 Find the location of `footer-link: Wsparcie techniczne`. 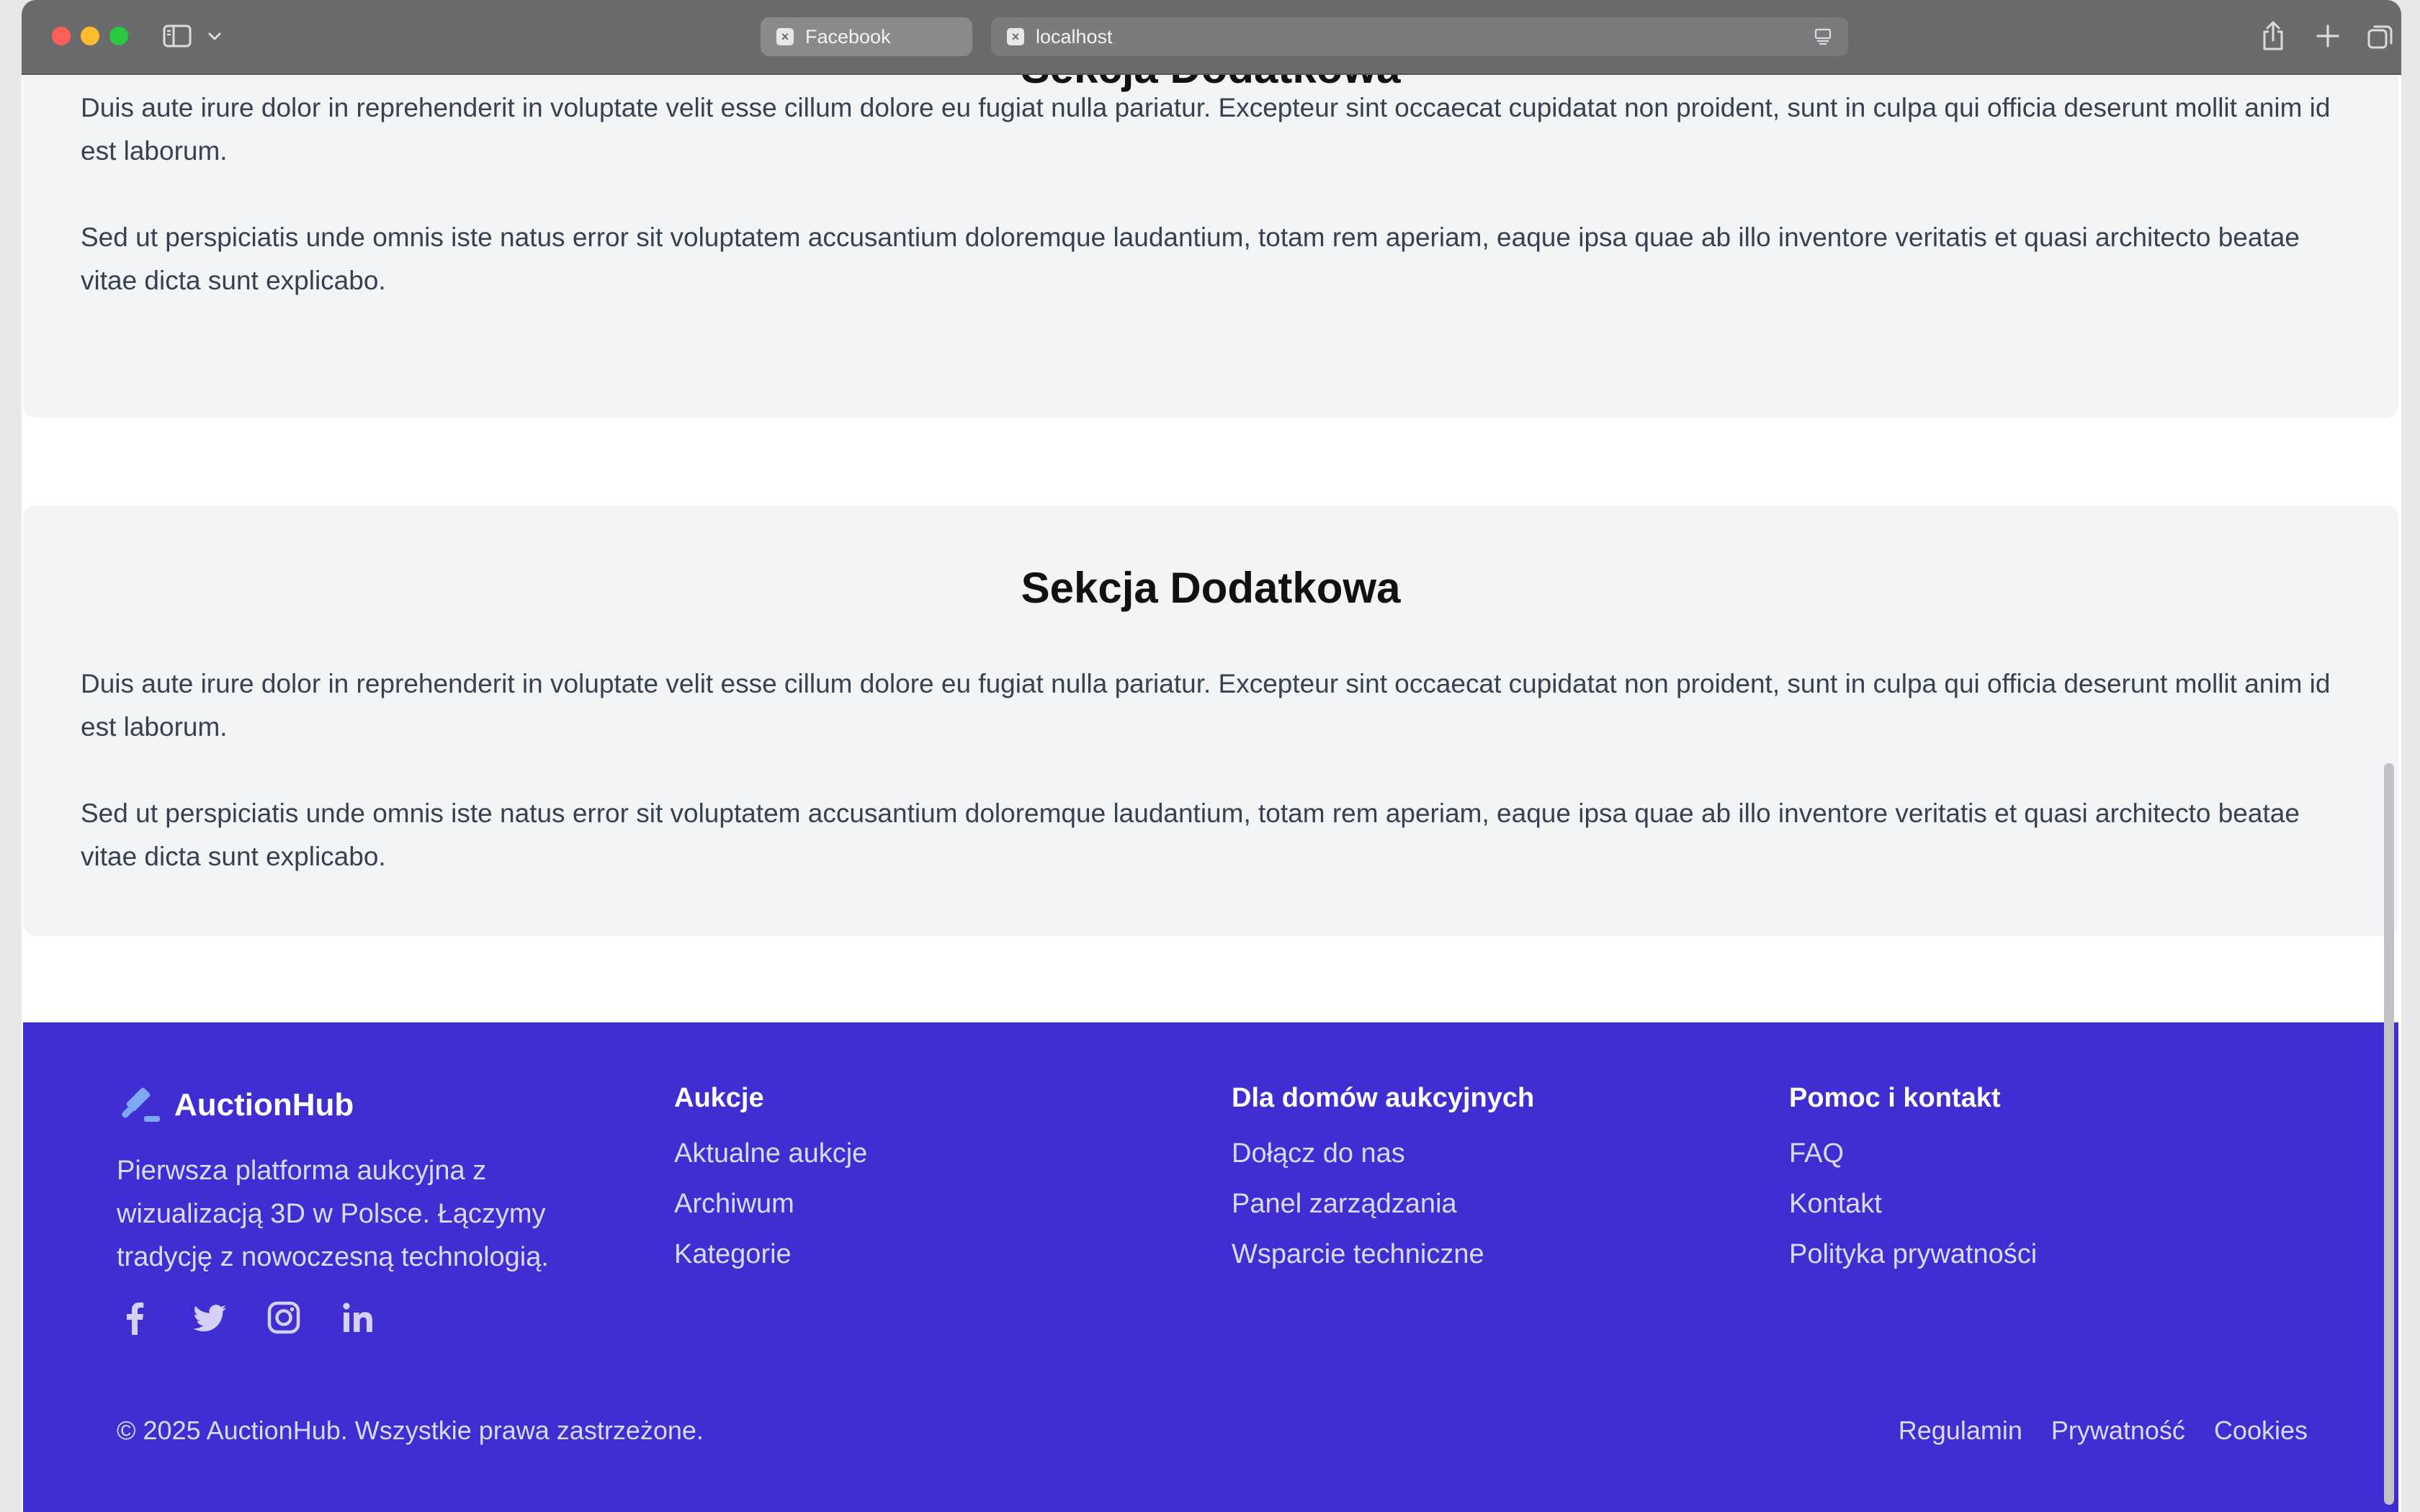

footer-link: Wsparcie techniczne is located at coordinates (1383, 1254).